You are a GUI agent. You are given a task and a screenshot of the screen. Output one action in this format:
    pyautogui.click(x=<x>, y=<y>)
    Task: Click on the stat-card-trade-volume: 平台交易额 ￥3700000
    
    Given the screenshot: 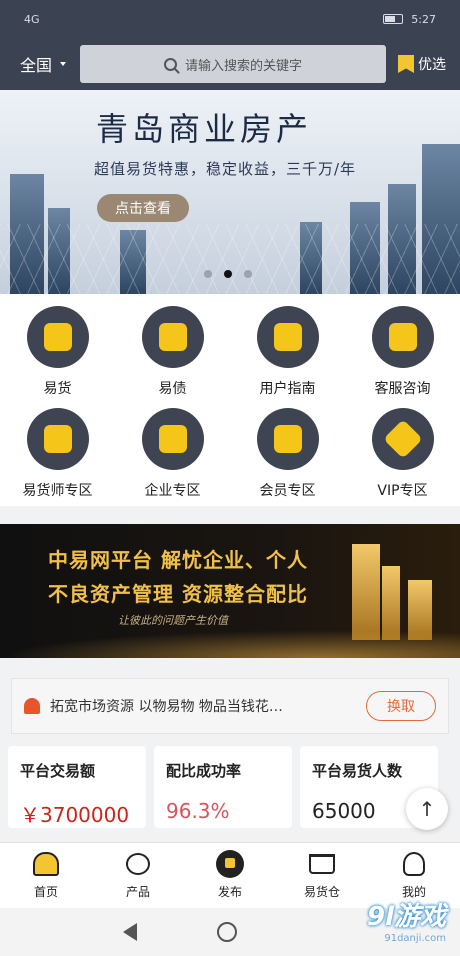 What is the action you would take?
    pyautogui.click(x=77, y=787)
    